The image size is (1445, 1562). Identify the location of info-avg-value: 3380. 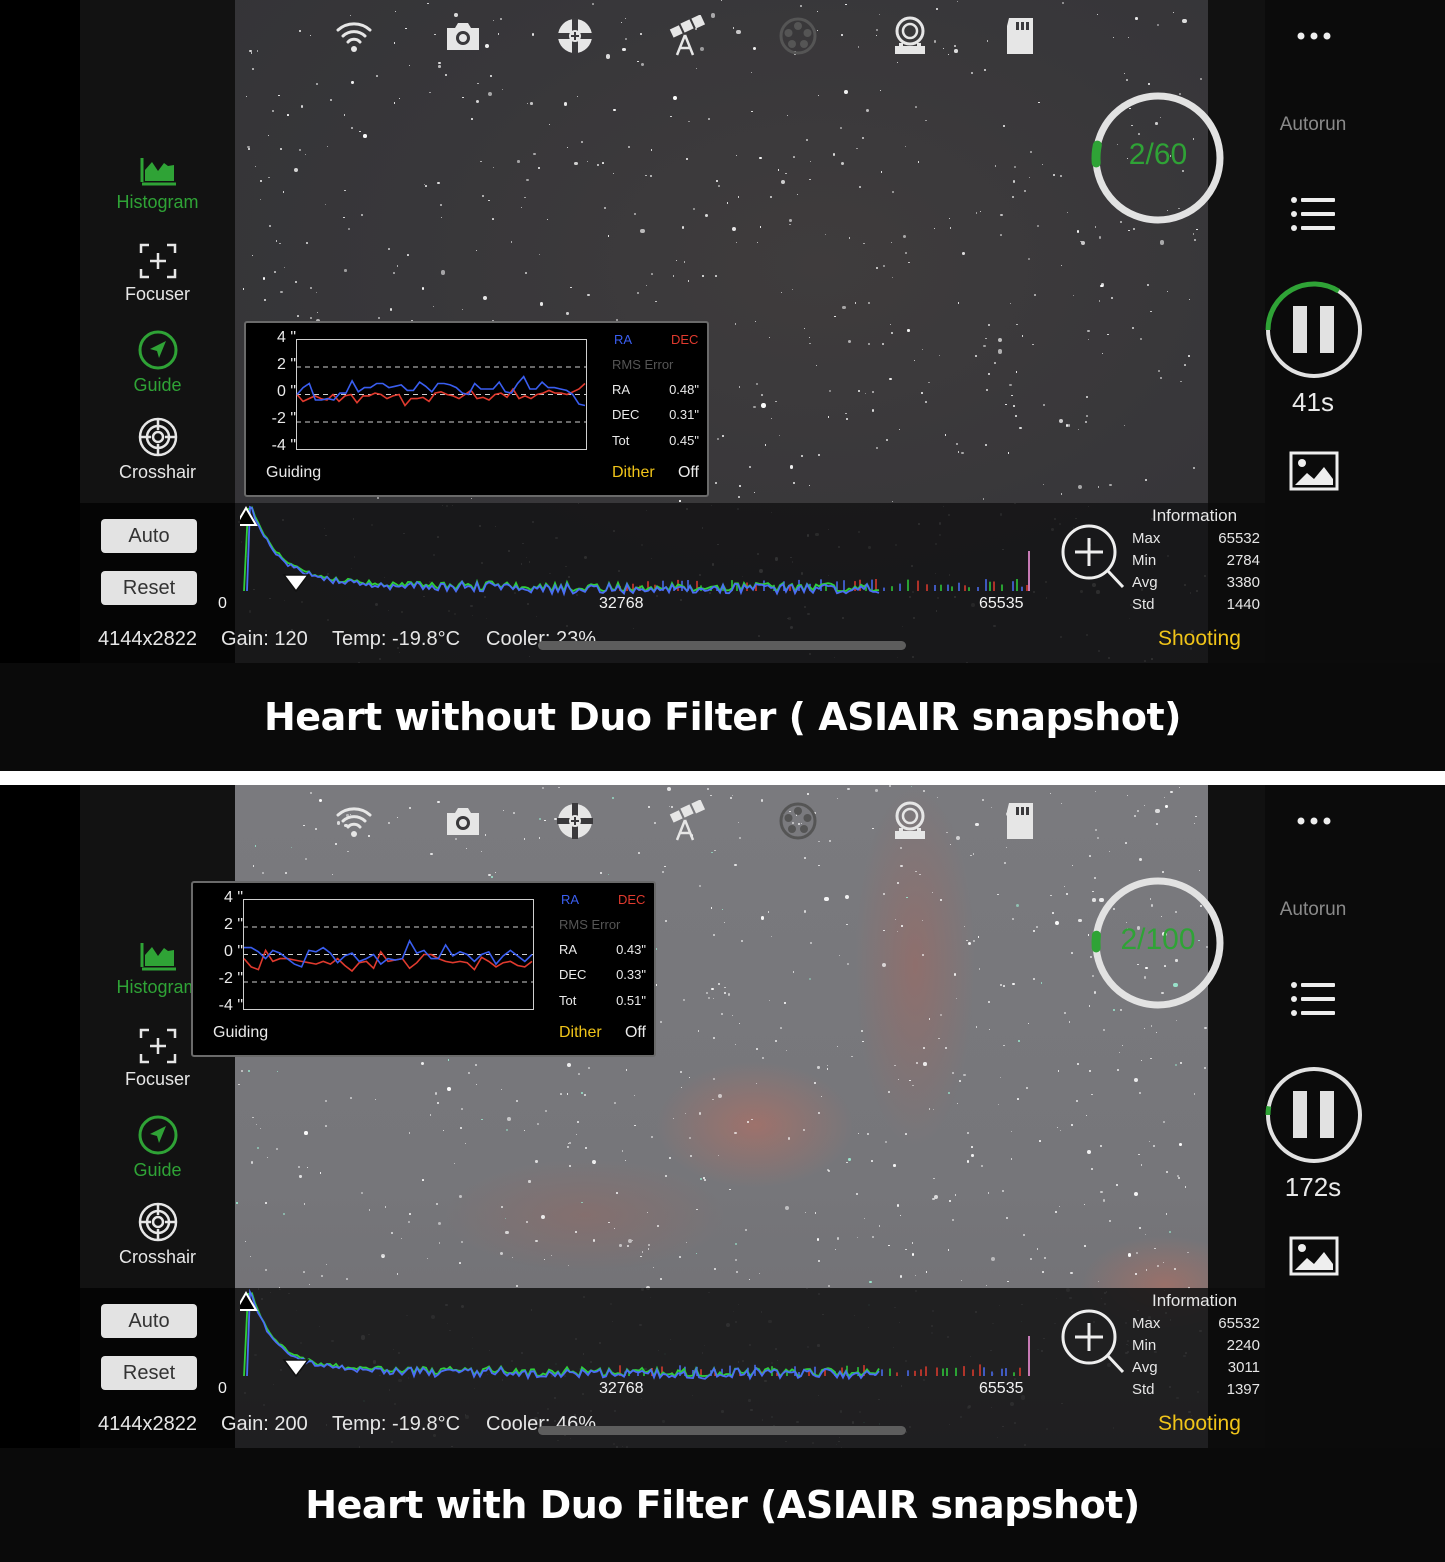
(1243, 582).